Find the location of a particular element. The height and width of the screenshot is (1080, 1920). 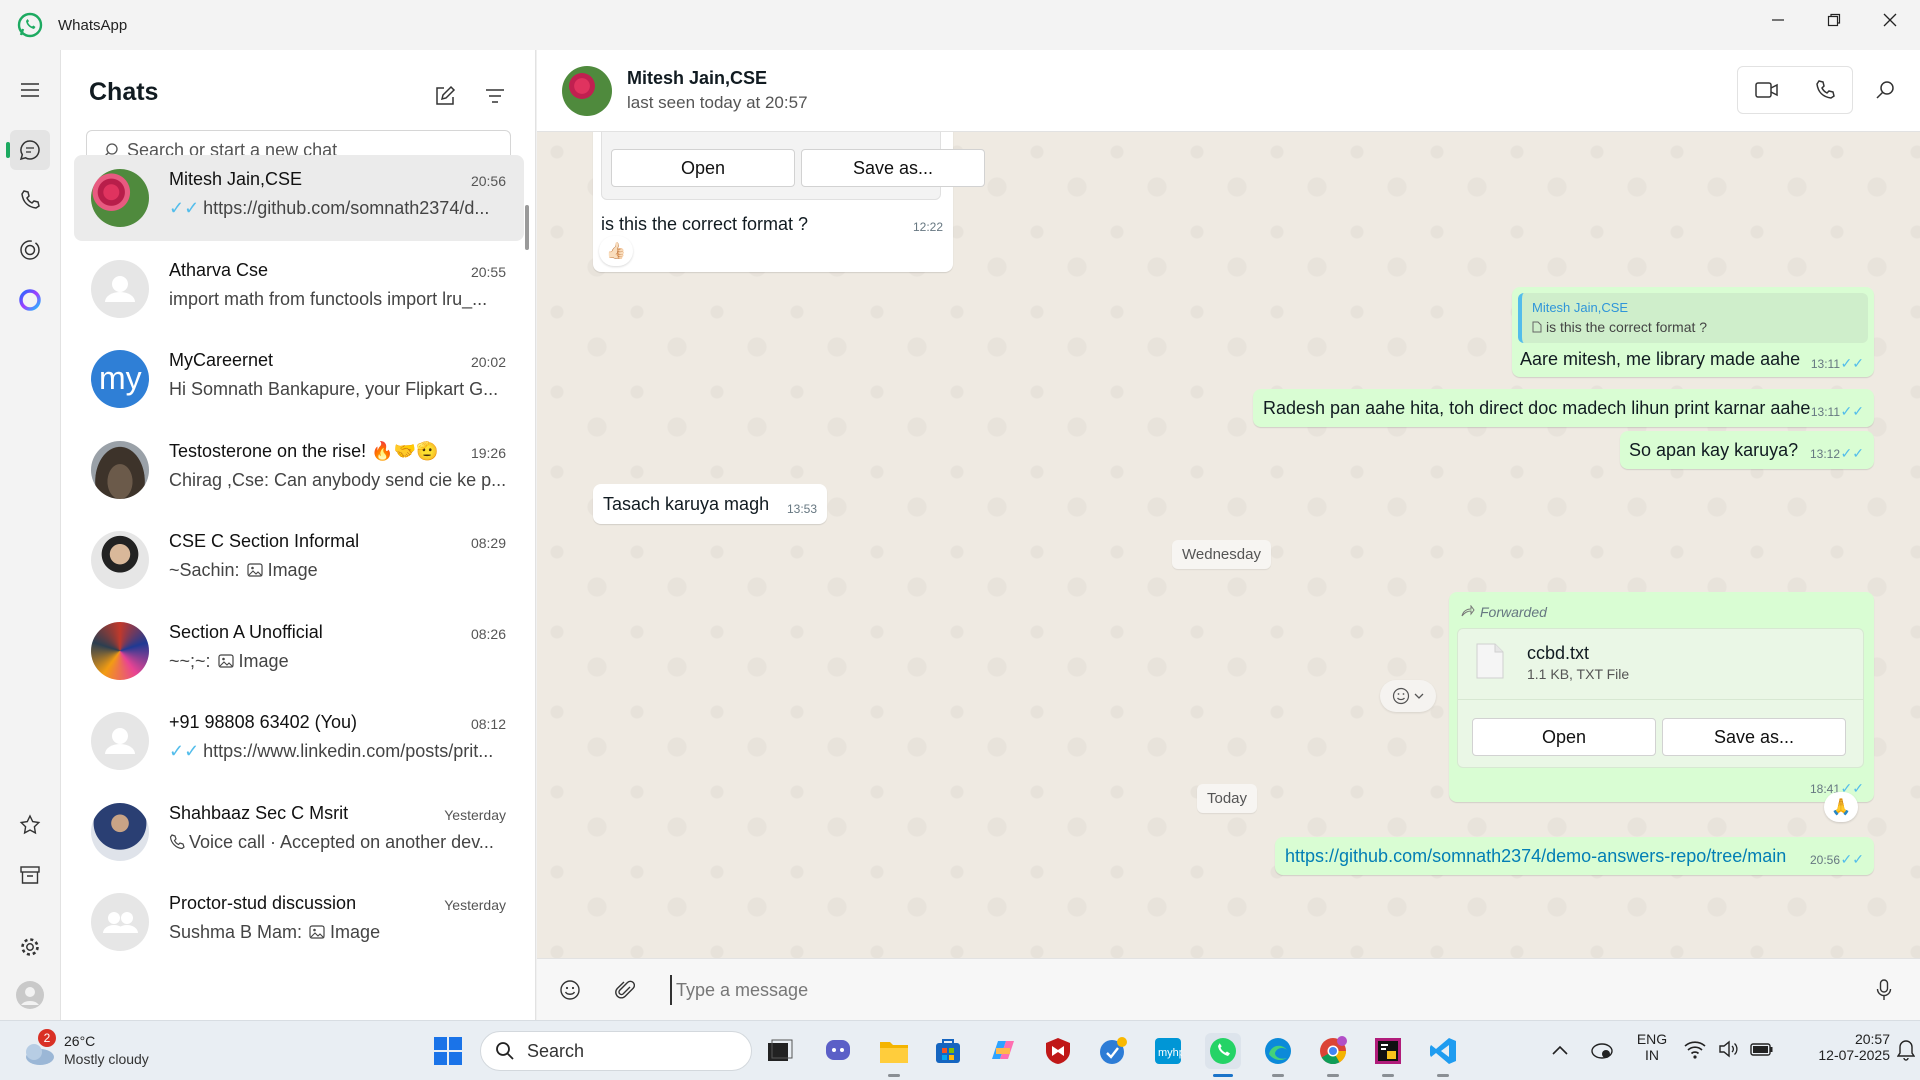

date-separator: Wednesday is located at coordinates (1221, 554).